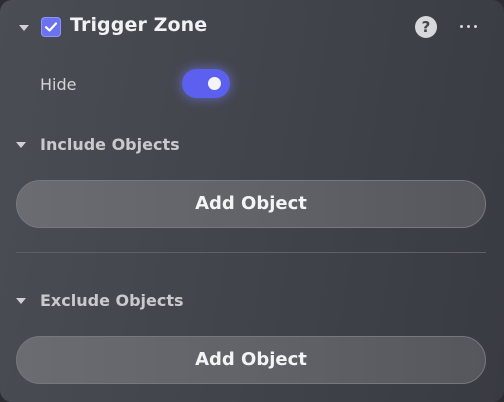  Describe the element at coordinates (21, 301) in the screenshot. I see `exclude-collapse-caret-icon` at that location.